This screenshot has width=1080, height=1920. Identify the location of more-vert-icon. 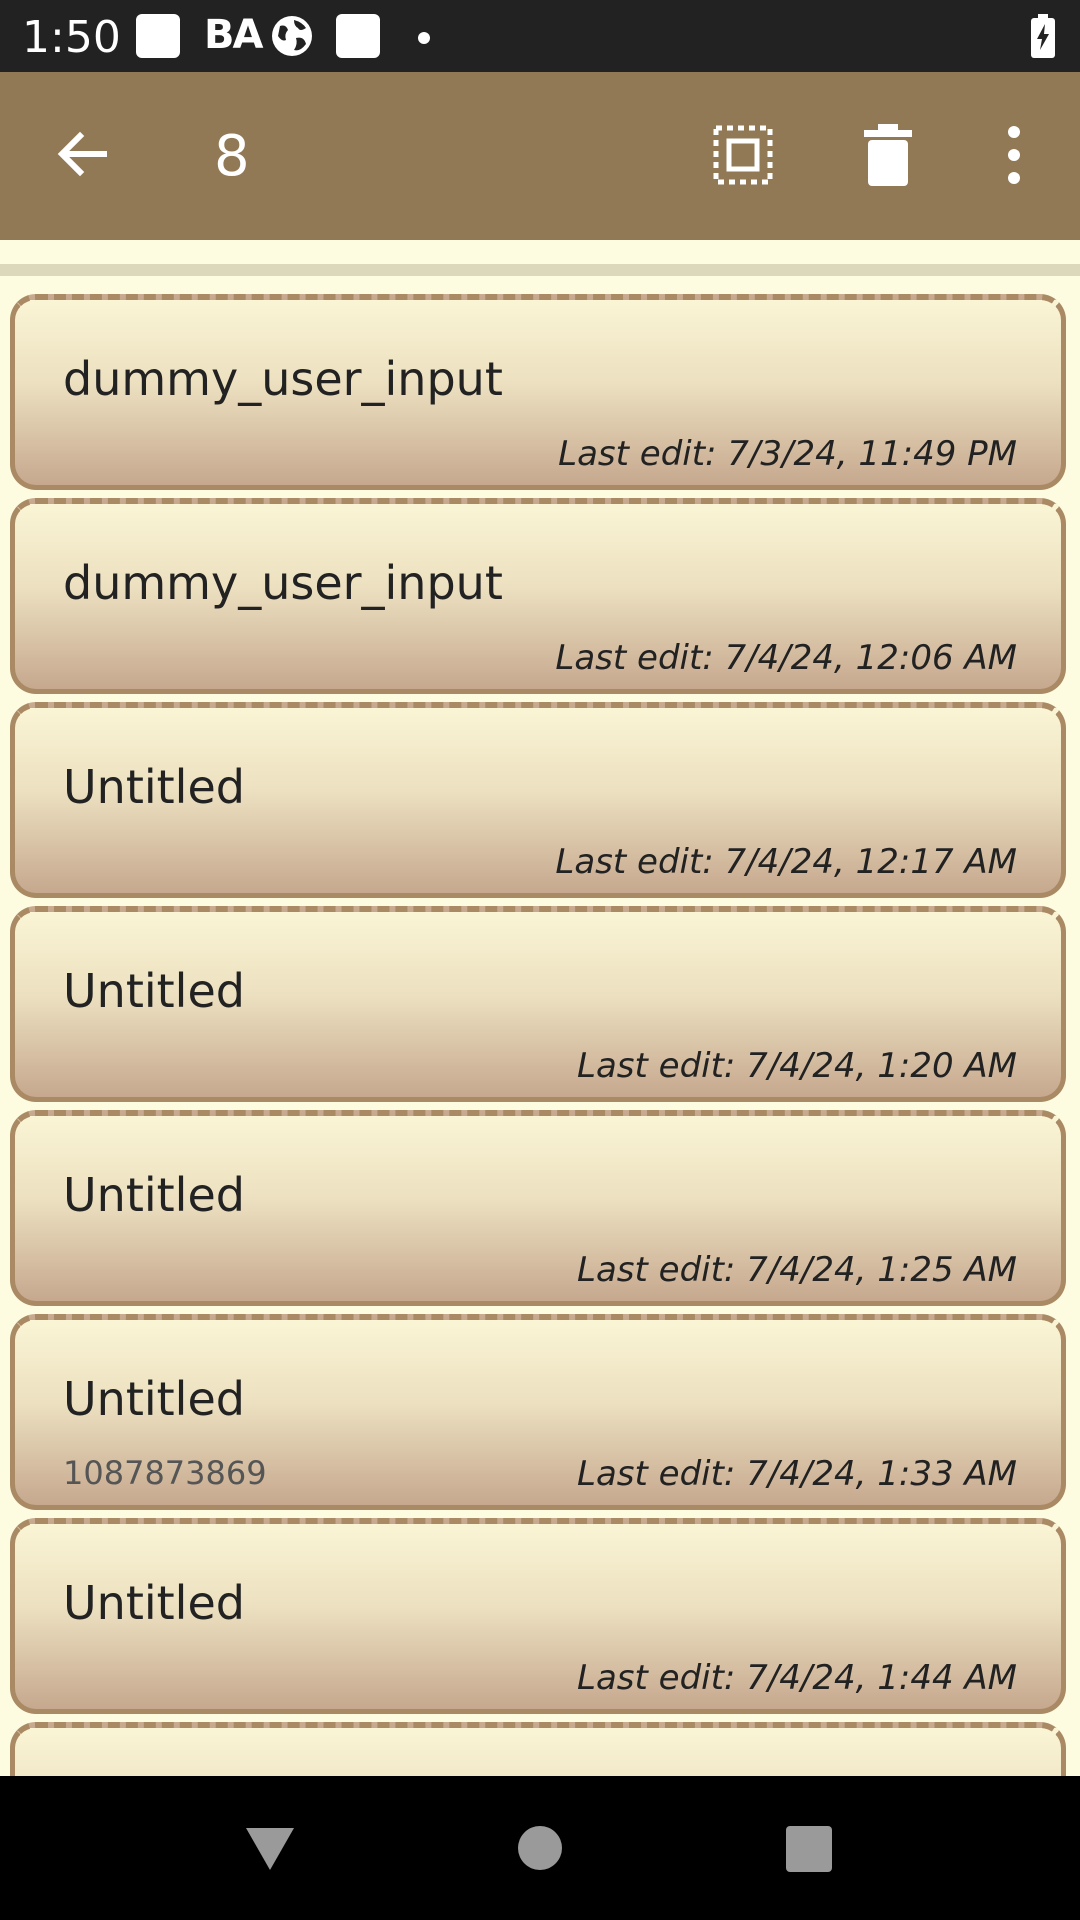
(1014, 155).